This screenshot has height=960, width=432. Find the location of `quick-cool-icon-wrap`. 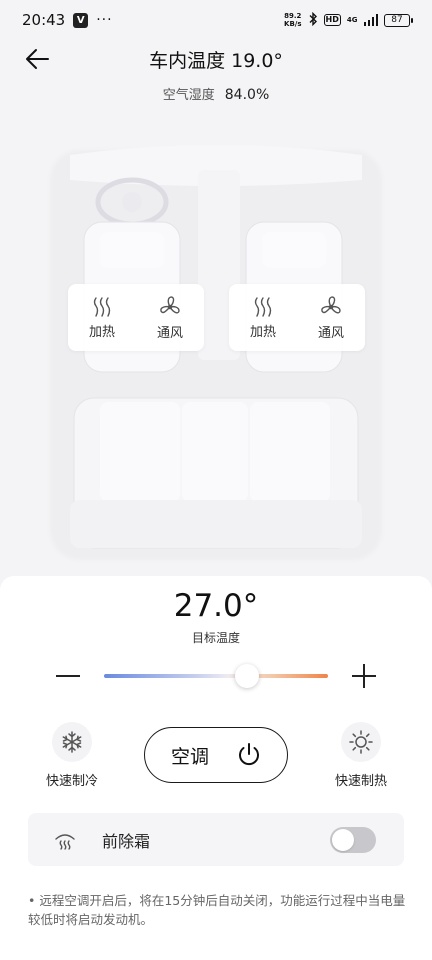

quick-cool-icon-wrap is located at coordinates (72, 742).